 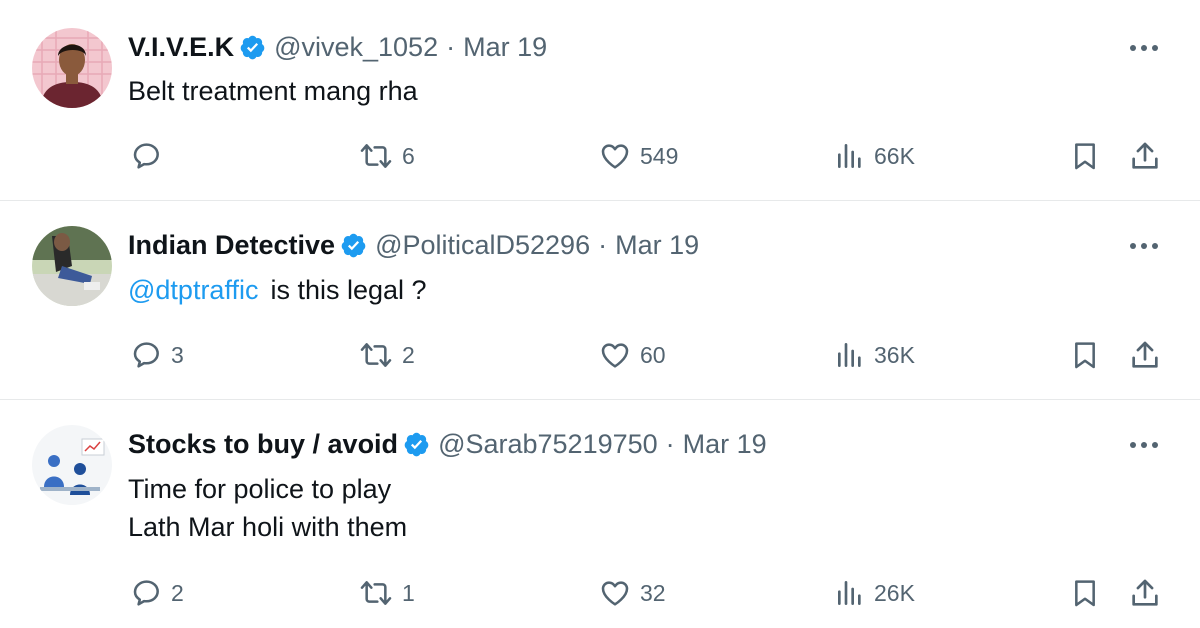 I want to click on tweet-text-line: Lath Mar holi with them, so click(x=268, y=527).